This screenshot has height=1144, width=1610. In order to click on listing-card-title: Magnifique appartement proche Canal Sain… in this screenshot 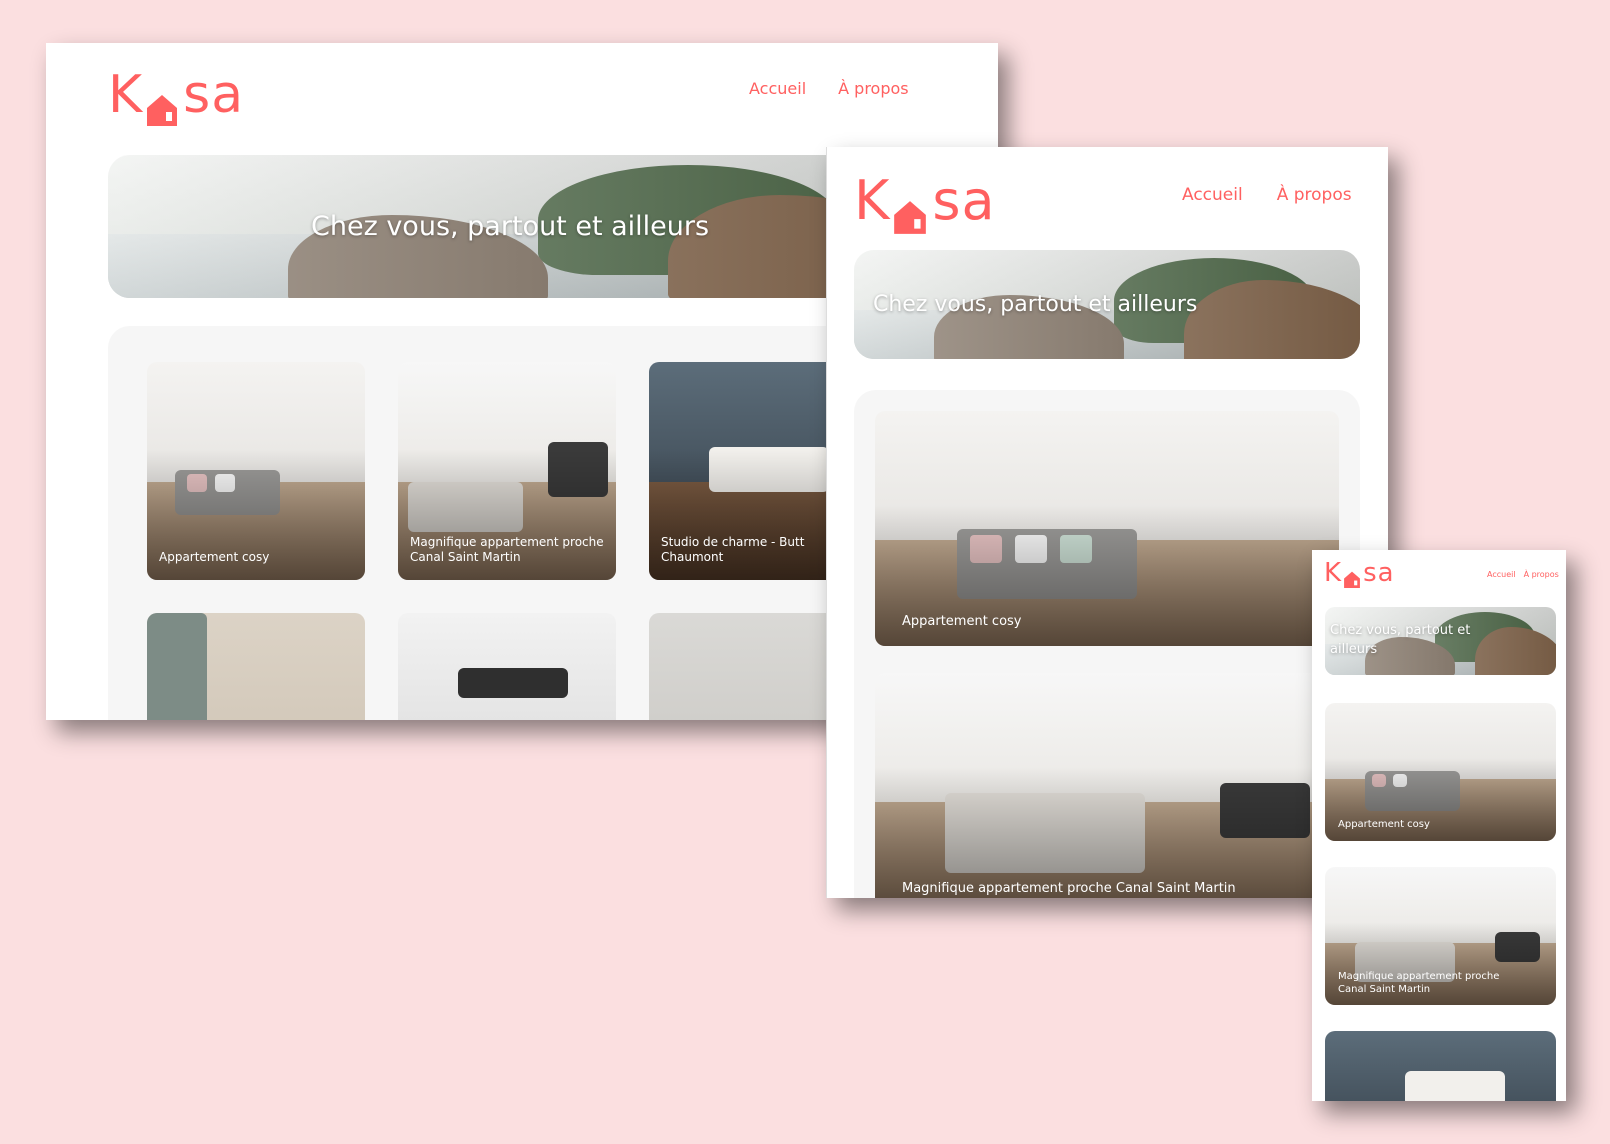, I will do `click(1069, 889)`.